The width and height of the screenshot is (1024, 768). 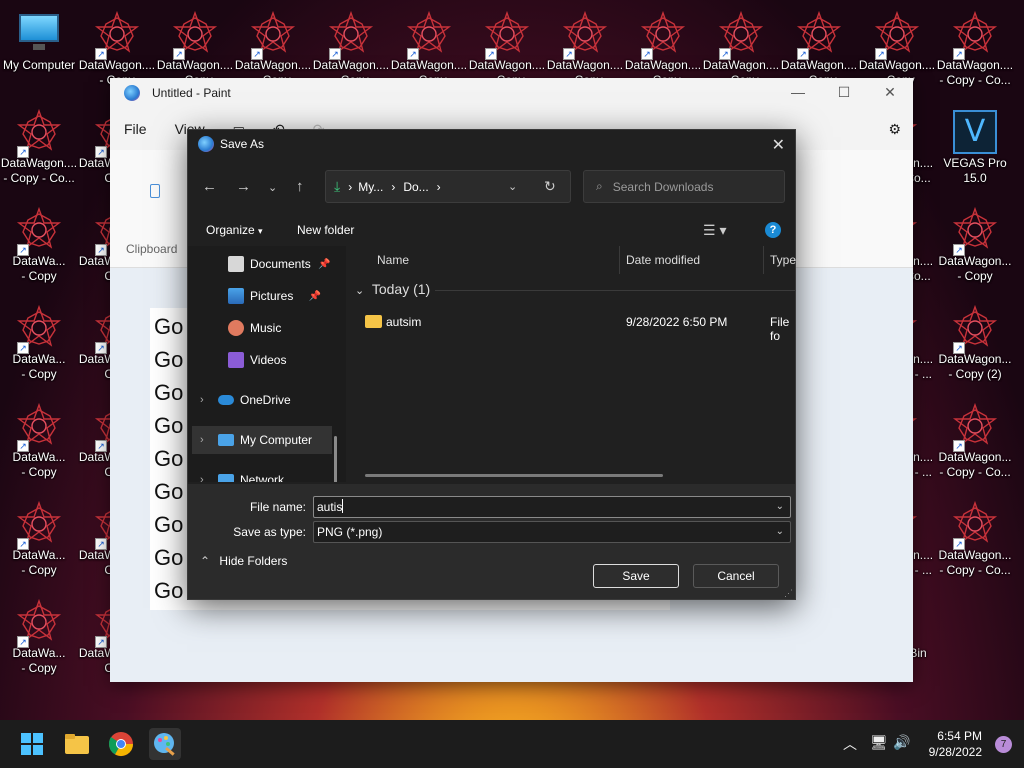 What do you see at coordinates (890, 92) in the screenshot?
I see `close-button: ✕` at bounding box center [890, 92].